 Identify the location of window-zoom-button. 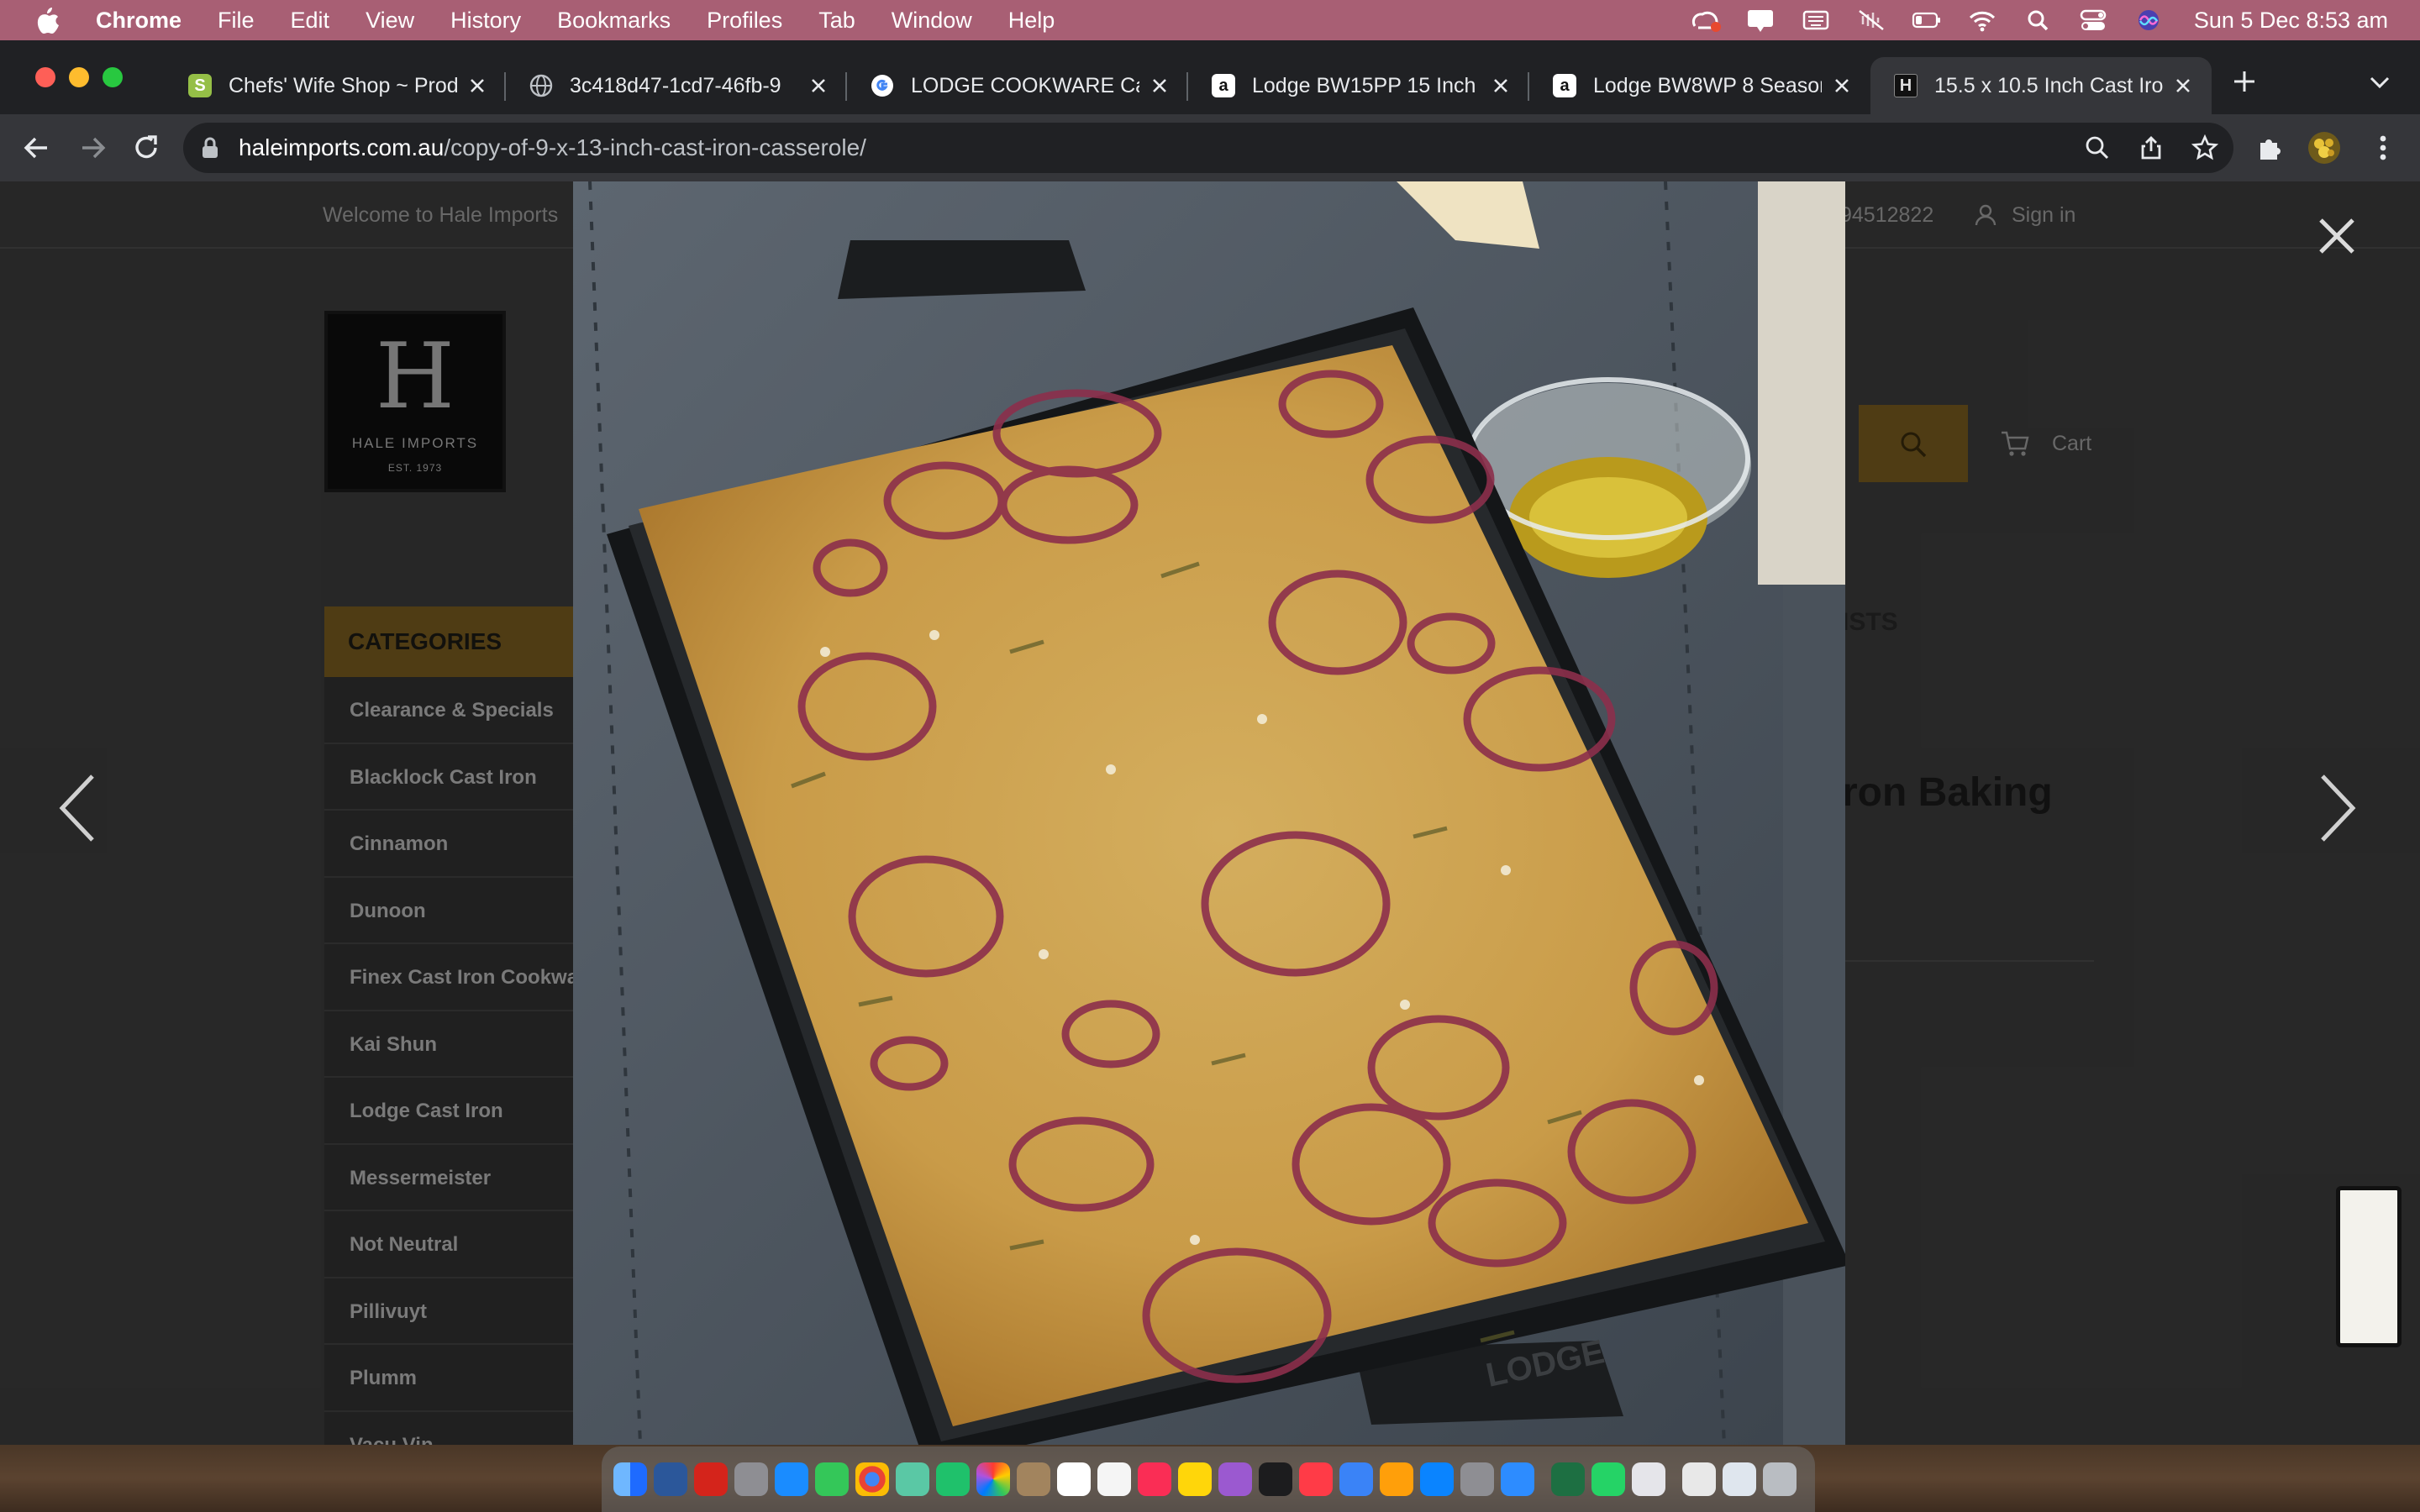
(113, 77).